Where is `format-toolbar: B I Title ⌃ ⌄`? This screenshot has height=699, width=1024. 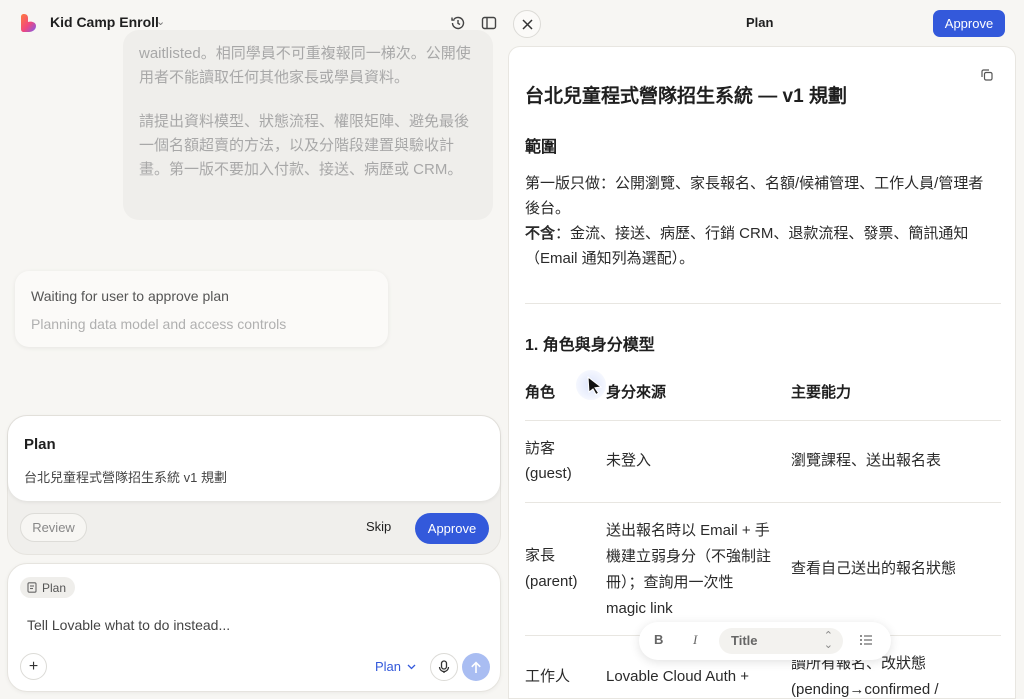
format-toolbar: B I Title ⌃ ⌄ is located at coordinates (765, 641).